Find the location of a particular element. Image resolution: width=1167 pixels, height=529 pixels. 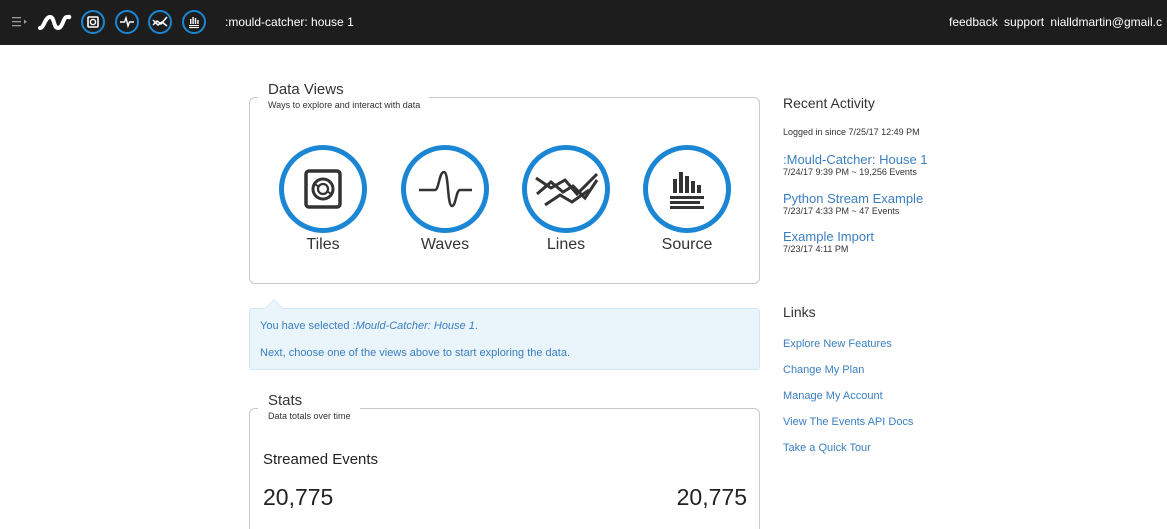

stats-subtitle: Data totals over time is located at coordinates (309, 416).